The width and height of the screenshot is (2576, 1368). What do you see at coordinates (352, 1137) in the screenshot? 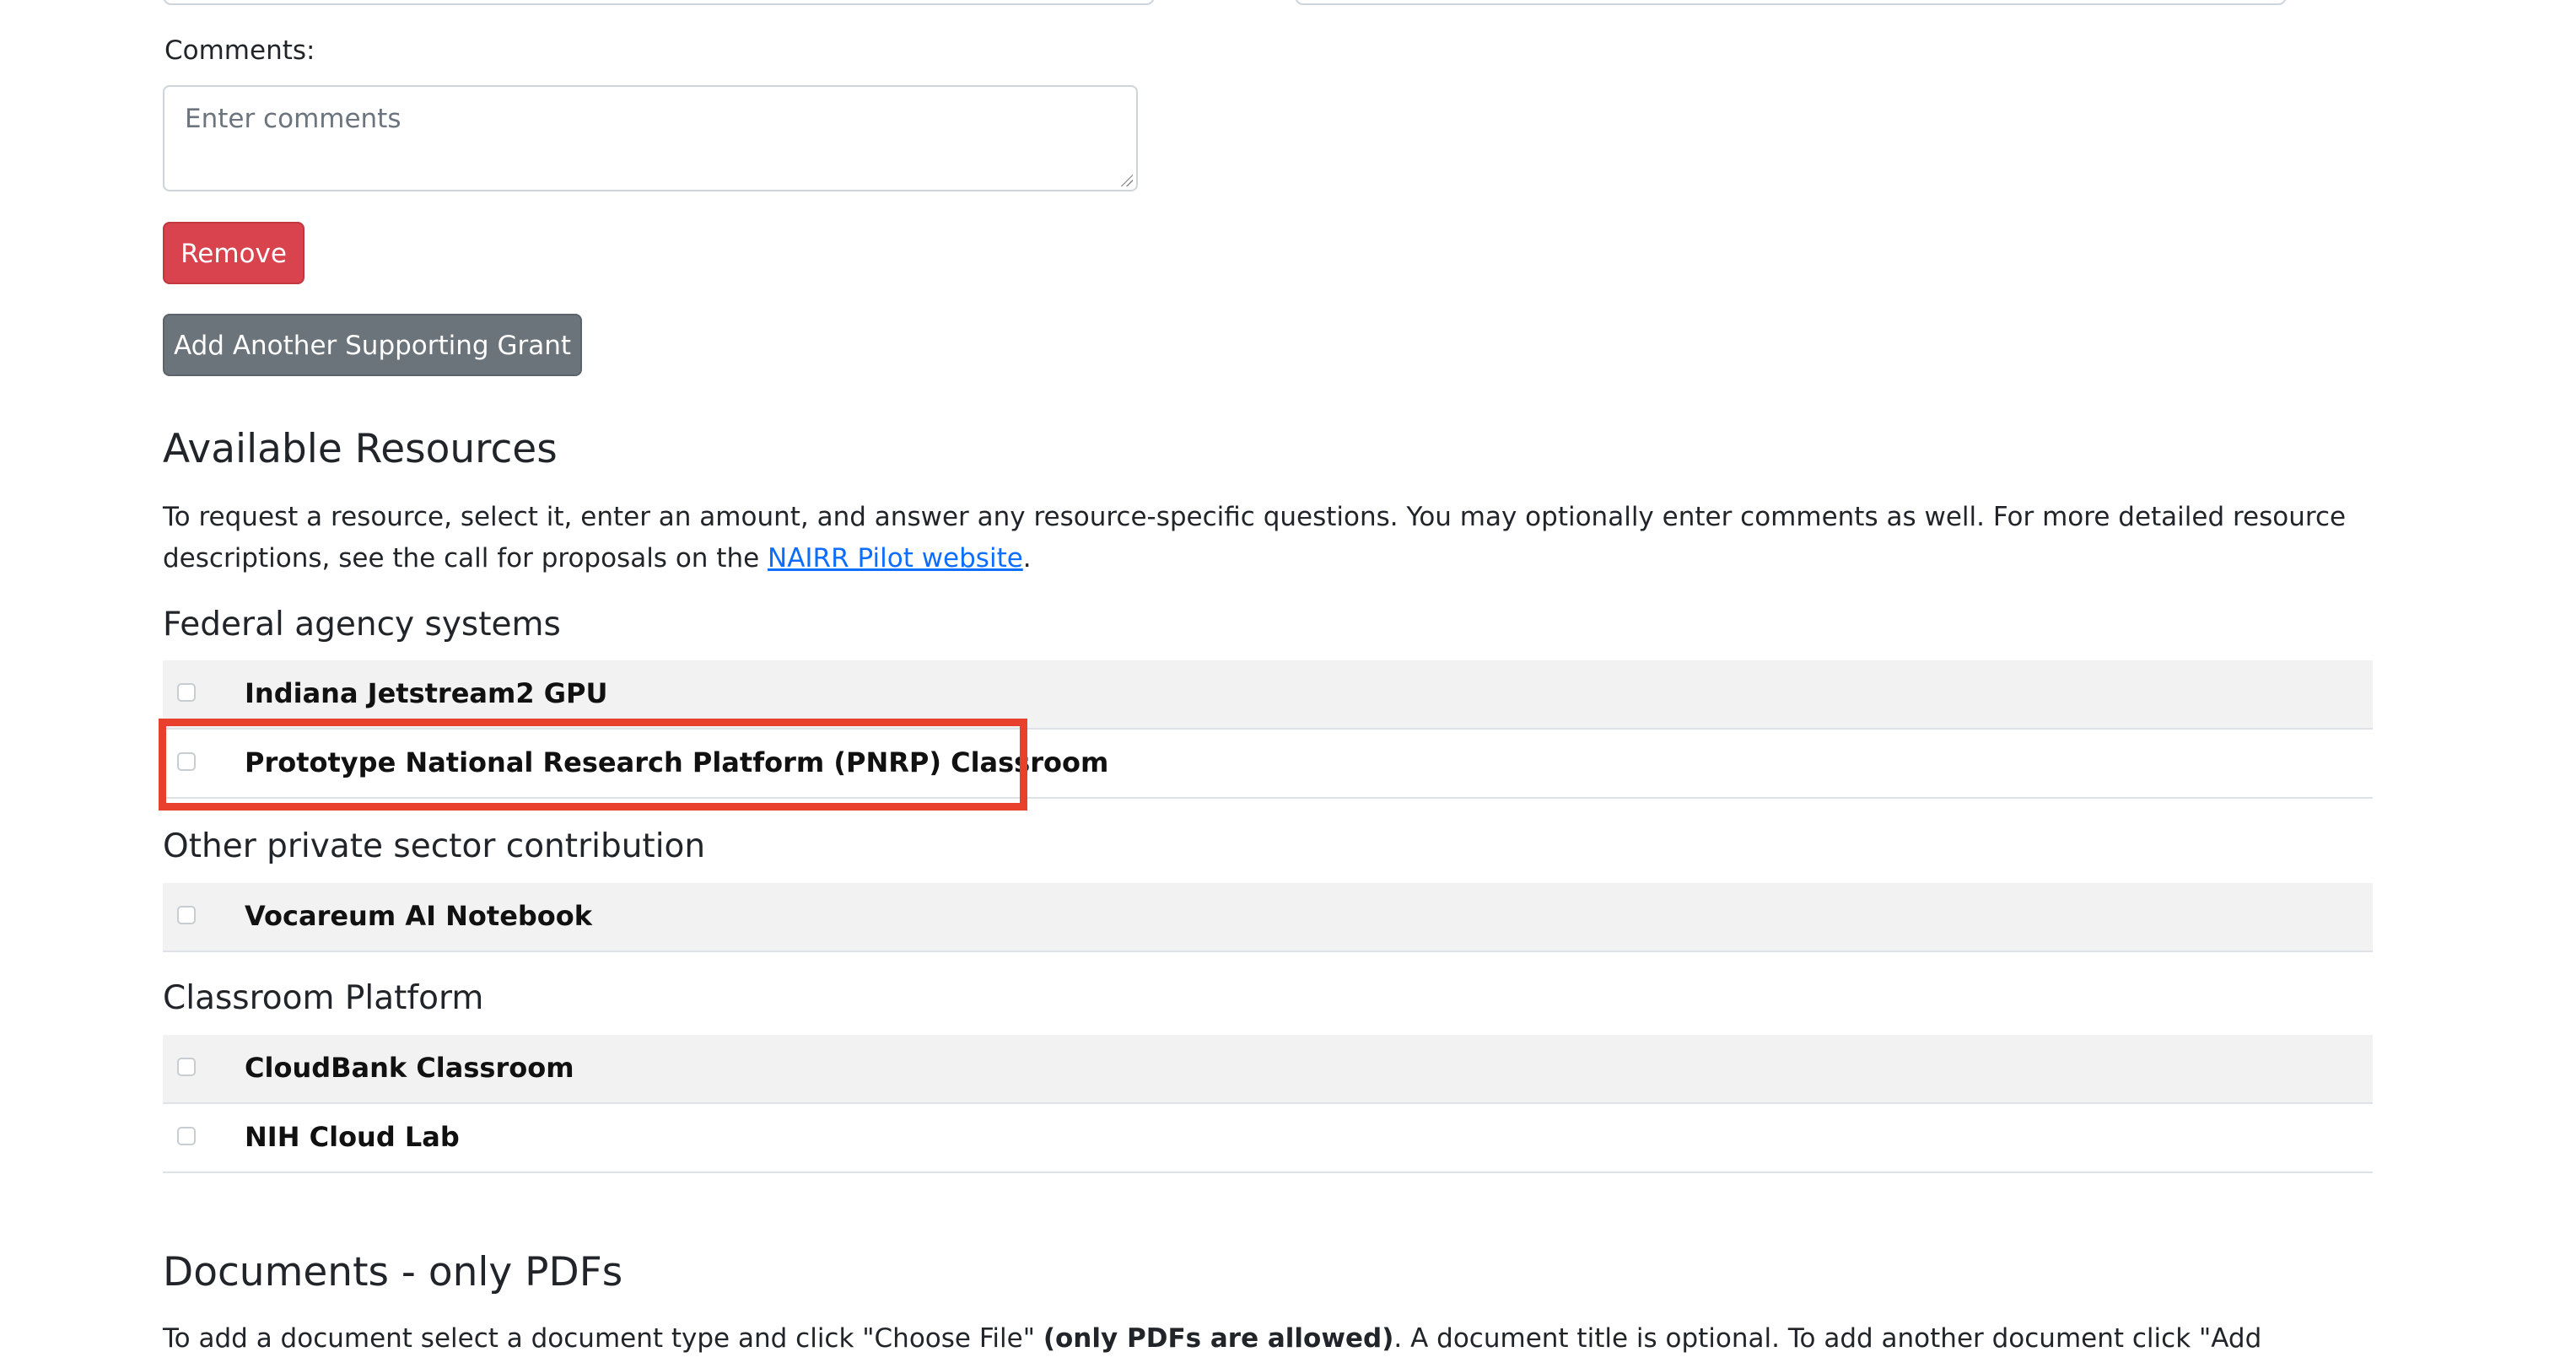
I see `resource-label: NIH Cloud Lab` at bounding box center [352, 1137].